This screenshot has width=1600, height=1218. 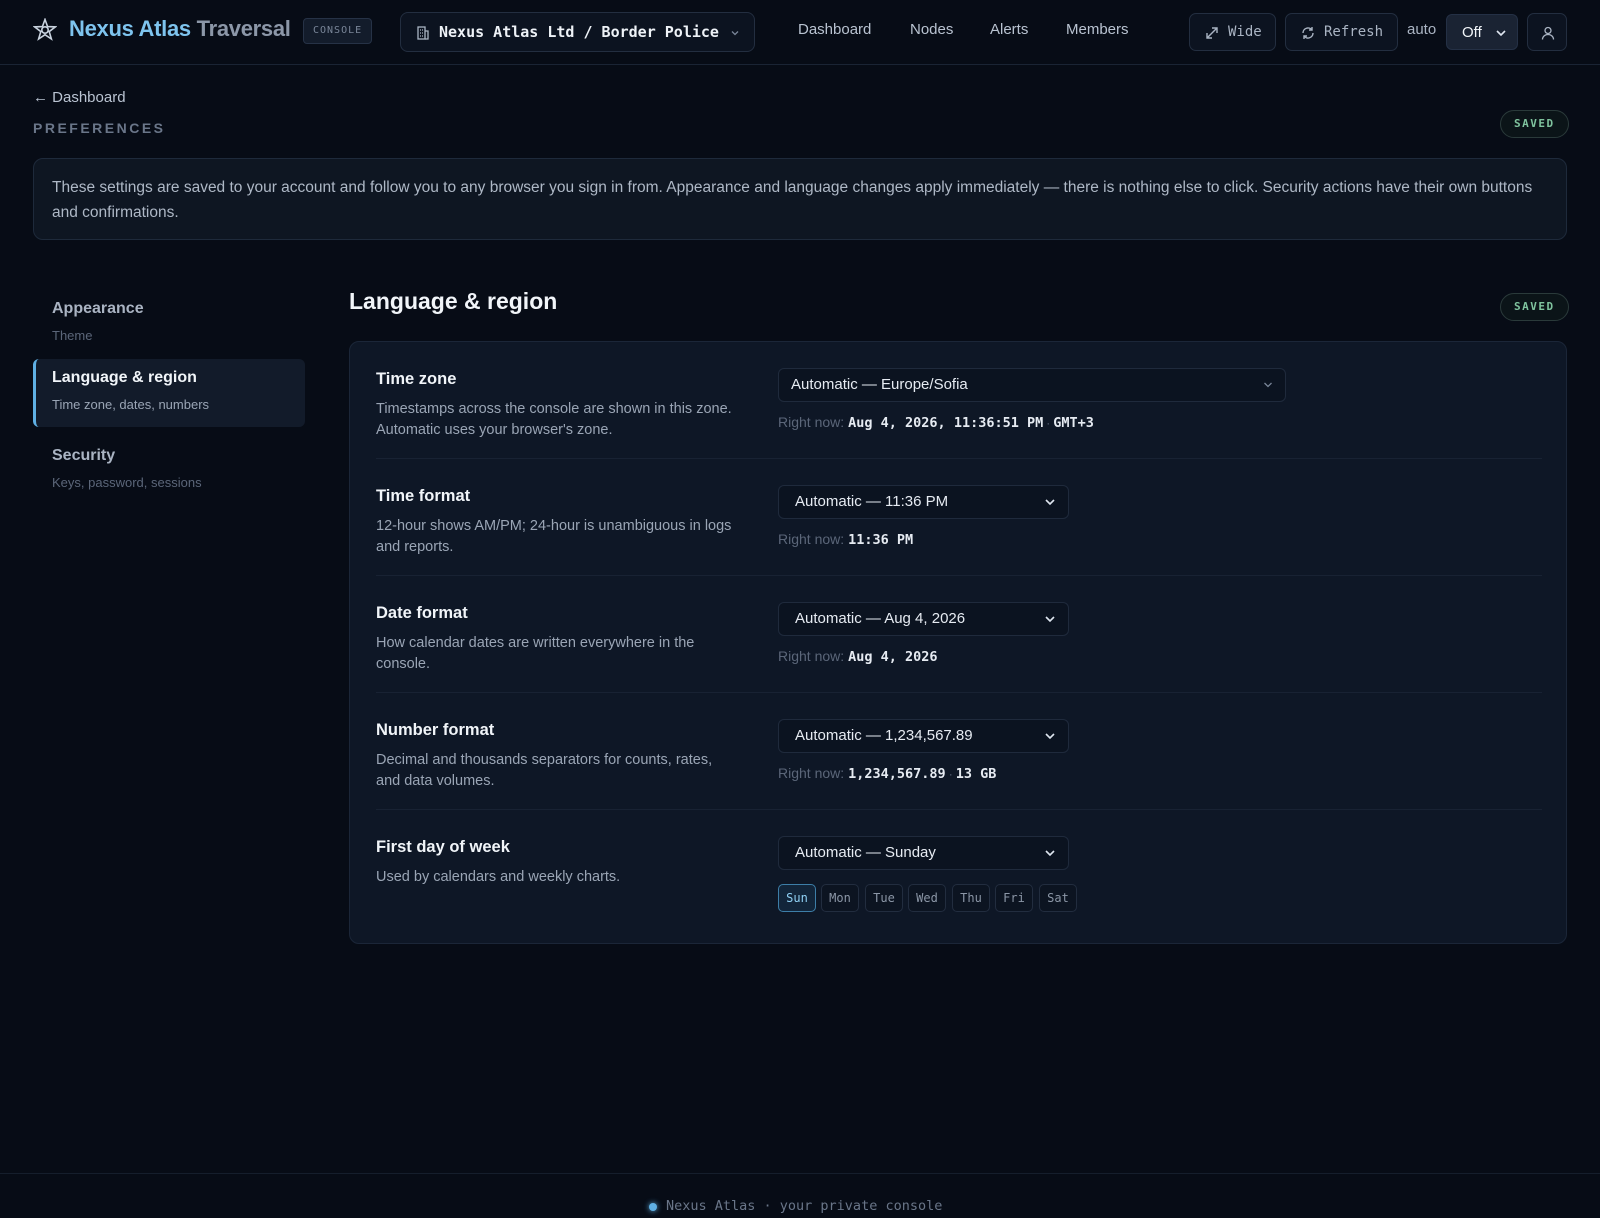 I want to click on brand-name: Nexus Atlas Traversal, so click(x=180, y=29).